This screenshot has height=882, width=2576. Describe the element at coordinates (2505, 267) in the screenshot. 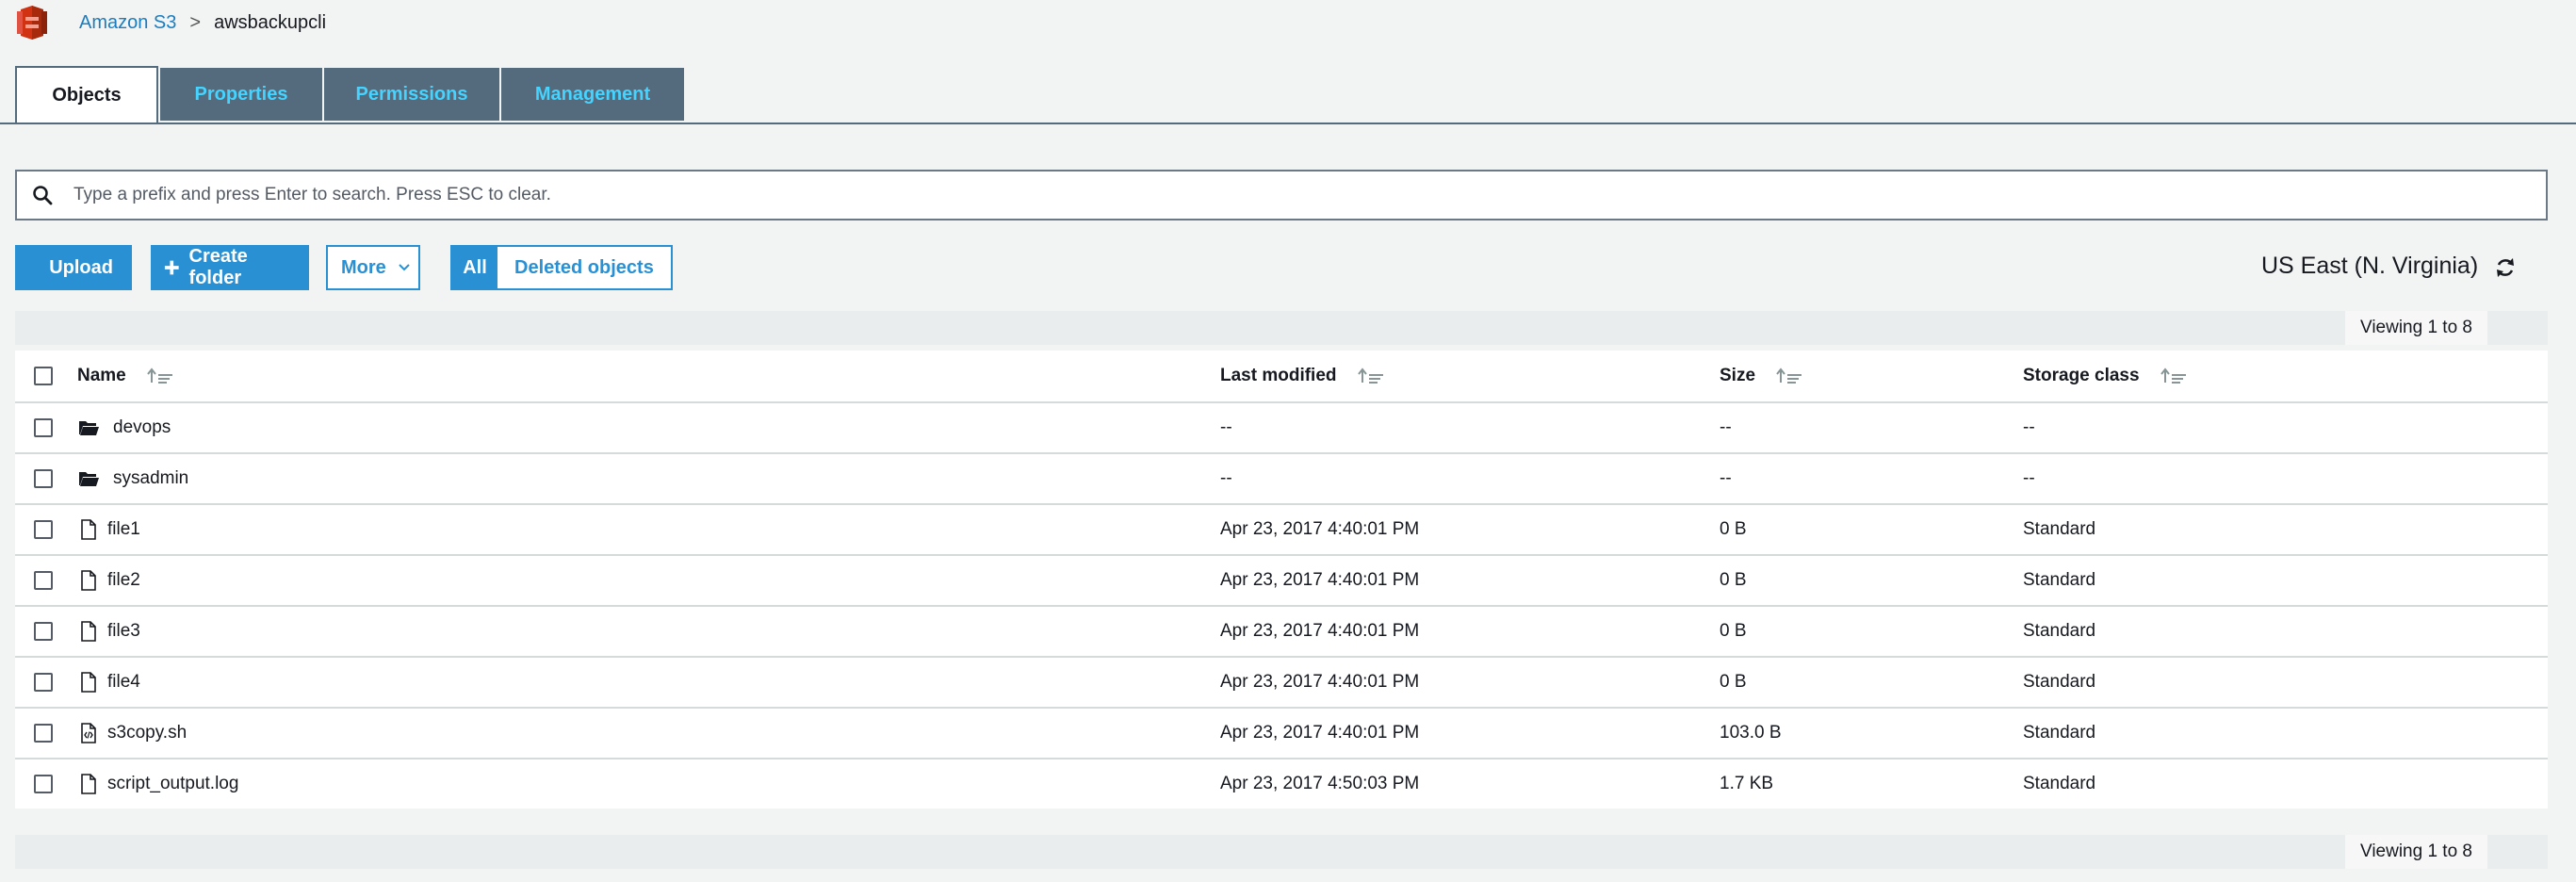

I see `refresh-icon` at that location.